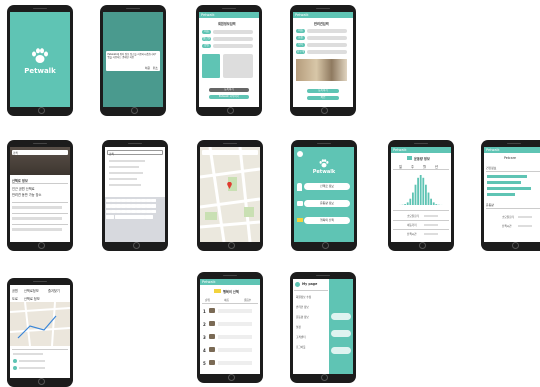  Describe the element at coordinates (40, 324) in the screenshot. I see `route-map` at that location.